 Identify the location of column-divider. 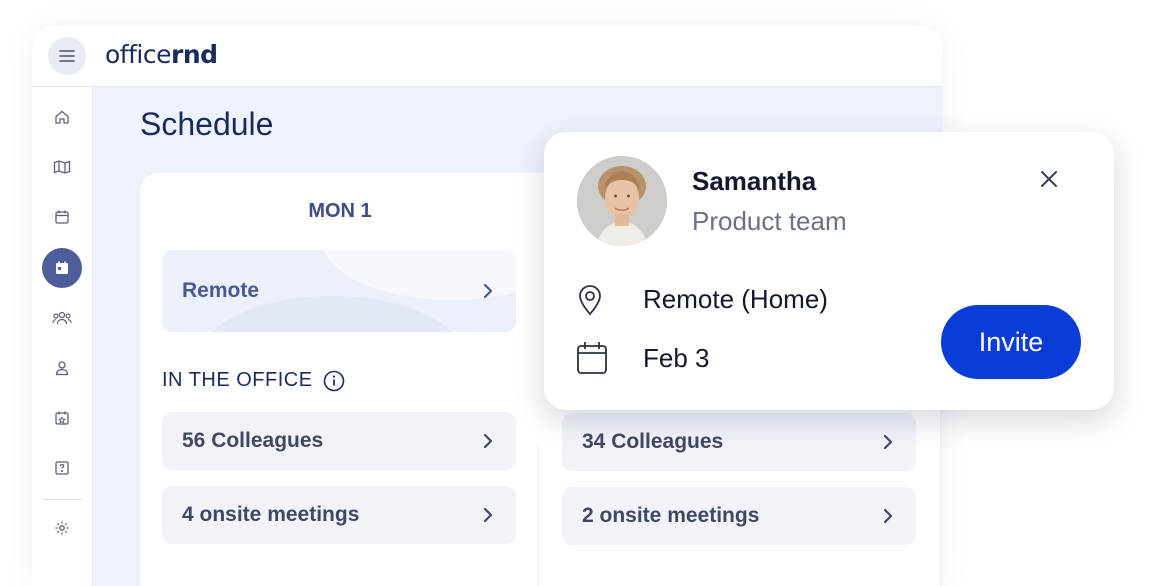
(538, 514).